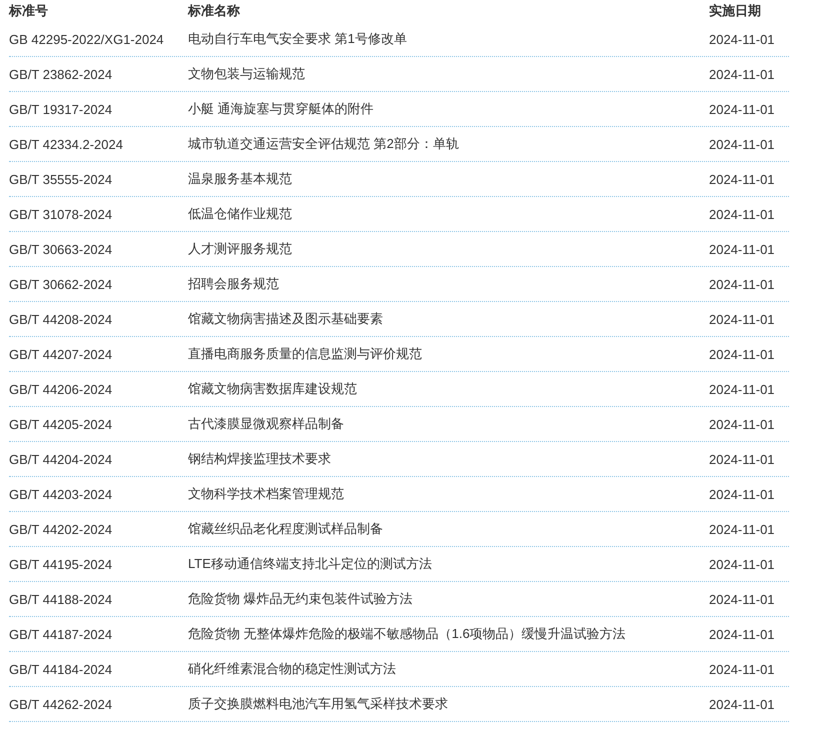  Describe the element at coordinates (61, 704) in the screenshot. I see `table-cell-text: GB/T 44262-2024` at that location.